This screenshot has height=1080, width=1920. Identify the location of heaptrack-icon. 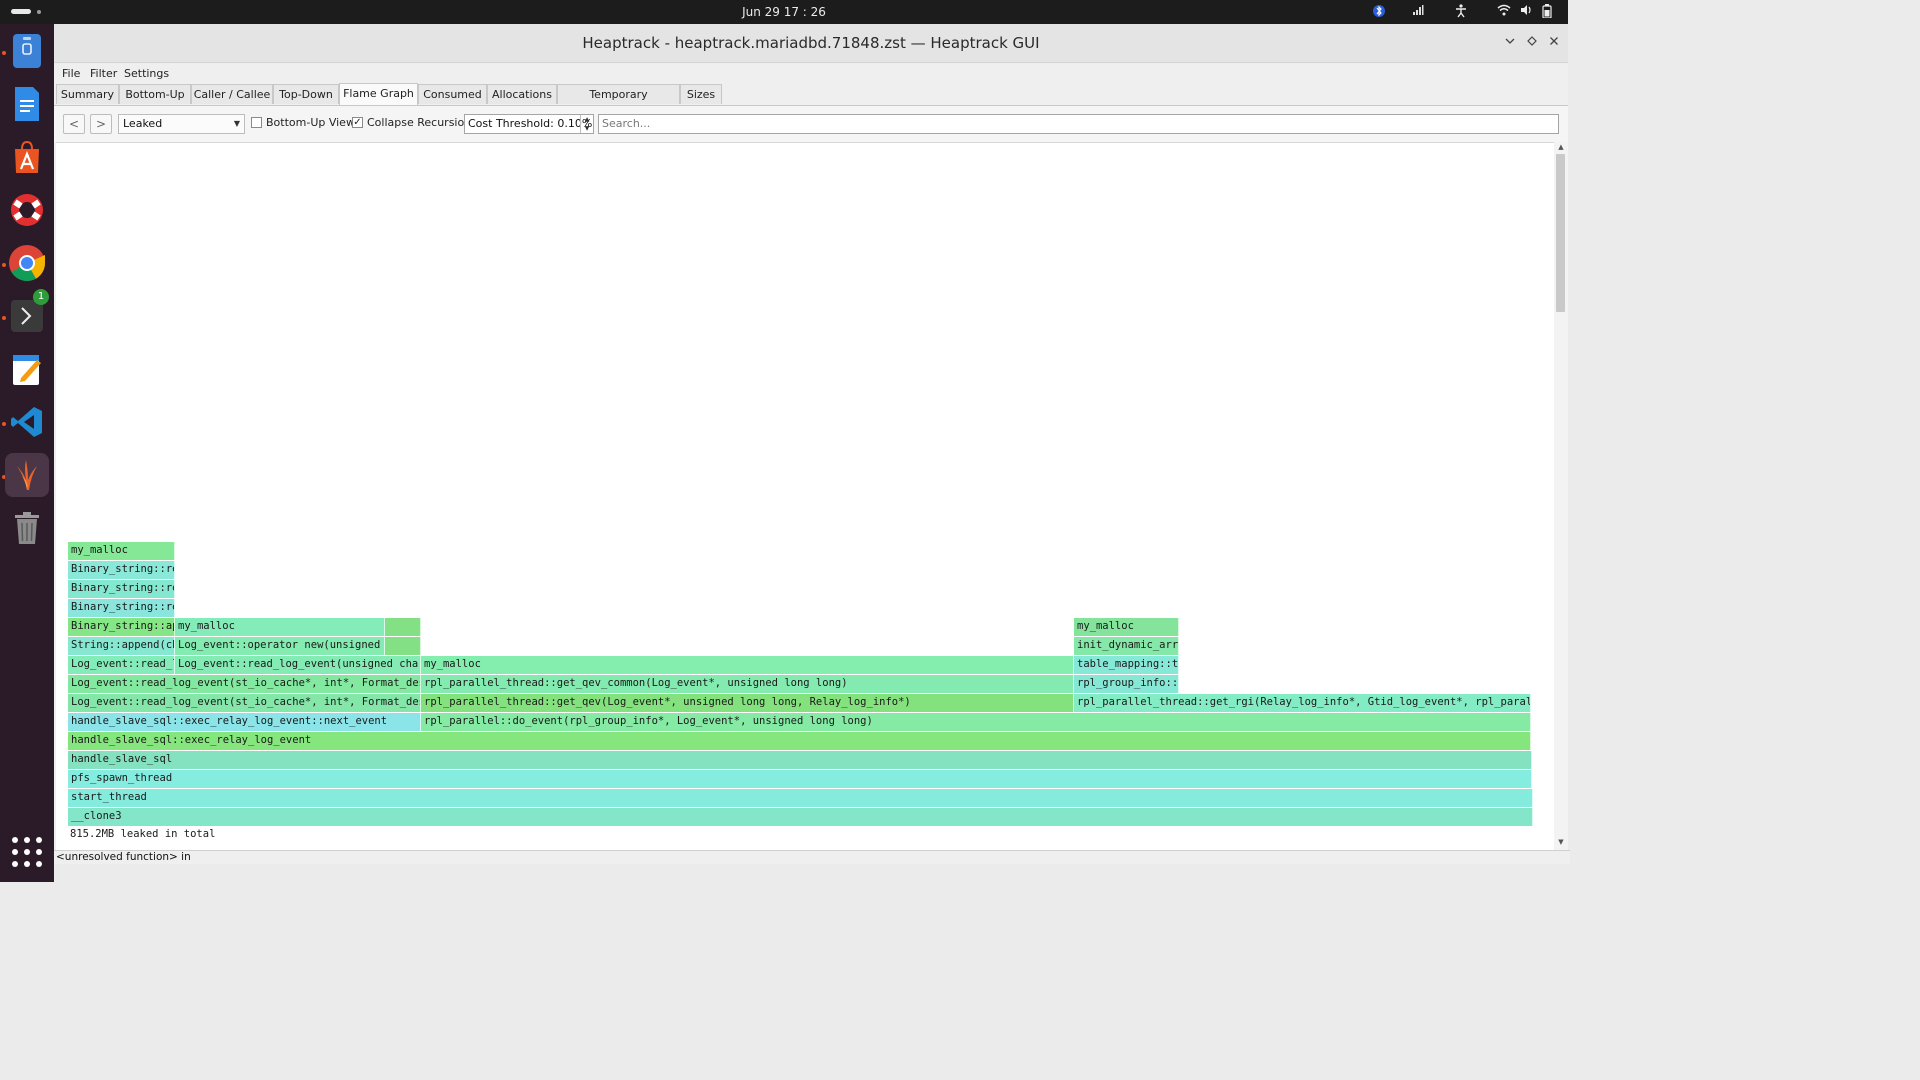
(27, 475).